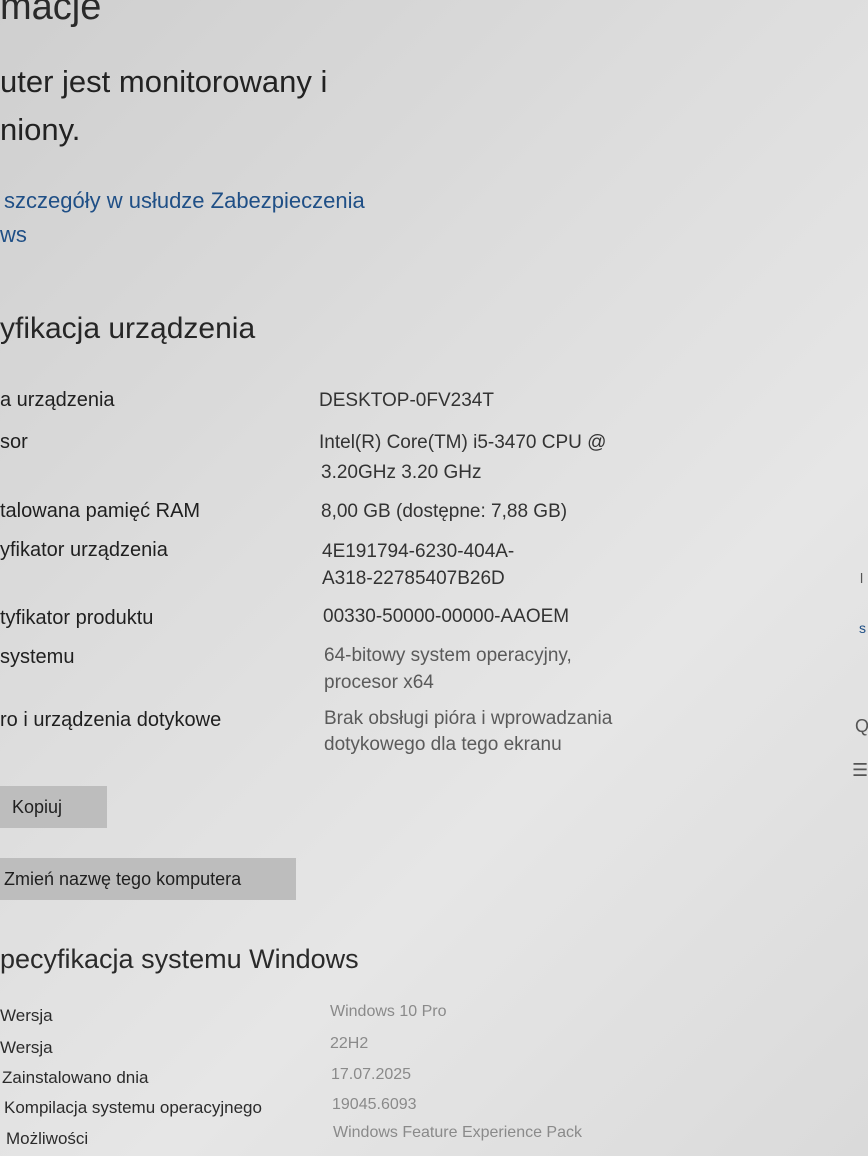  Describe the element at coordinates (862, 578) in the screenshot. I see `edge-fragment-1: l` at that location.